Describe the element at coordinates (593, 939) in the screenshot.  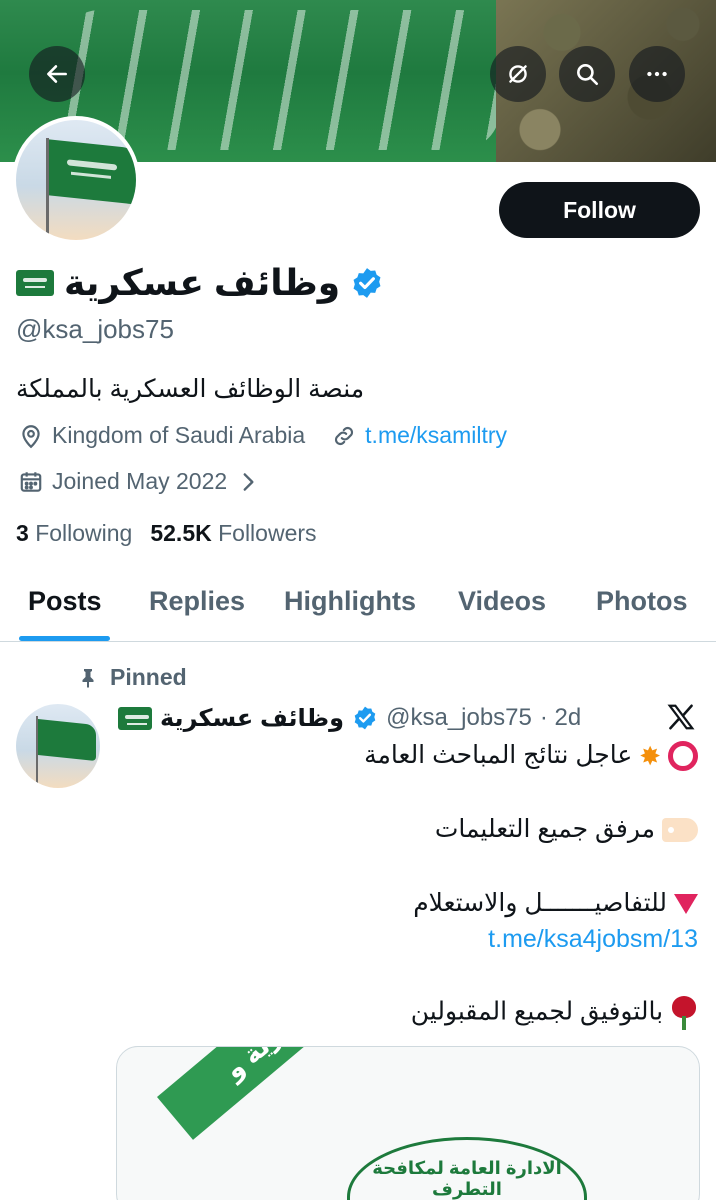
I see `post-link: t.me/ksa4jobsm/13` at that location.